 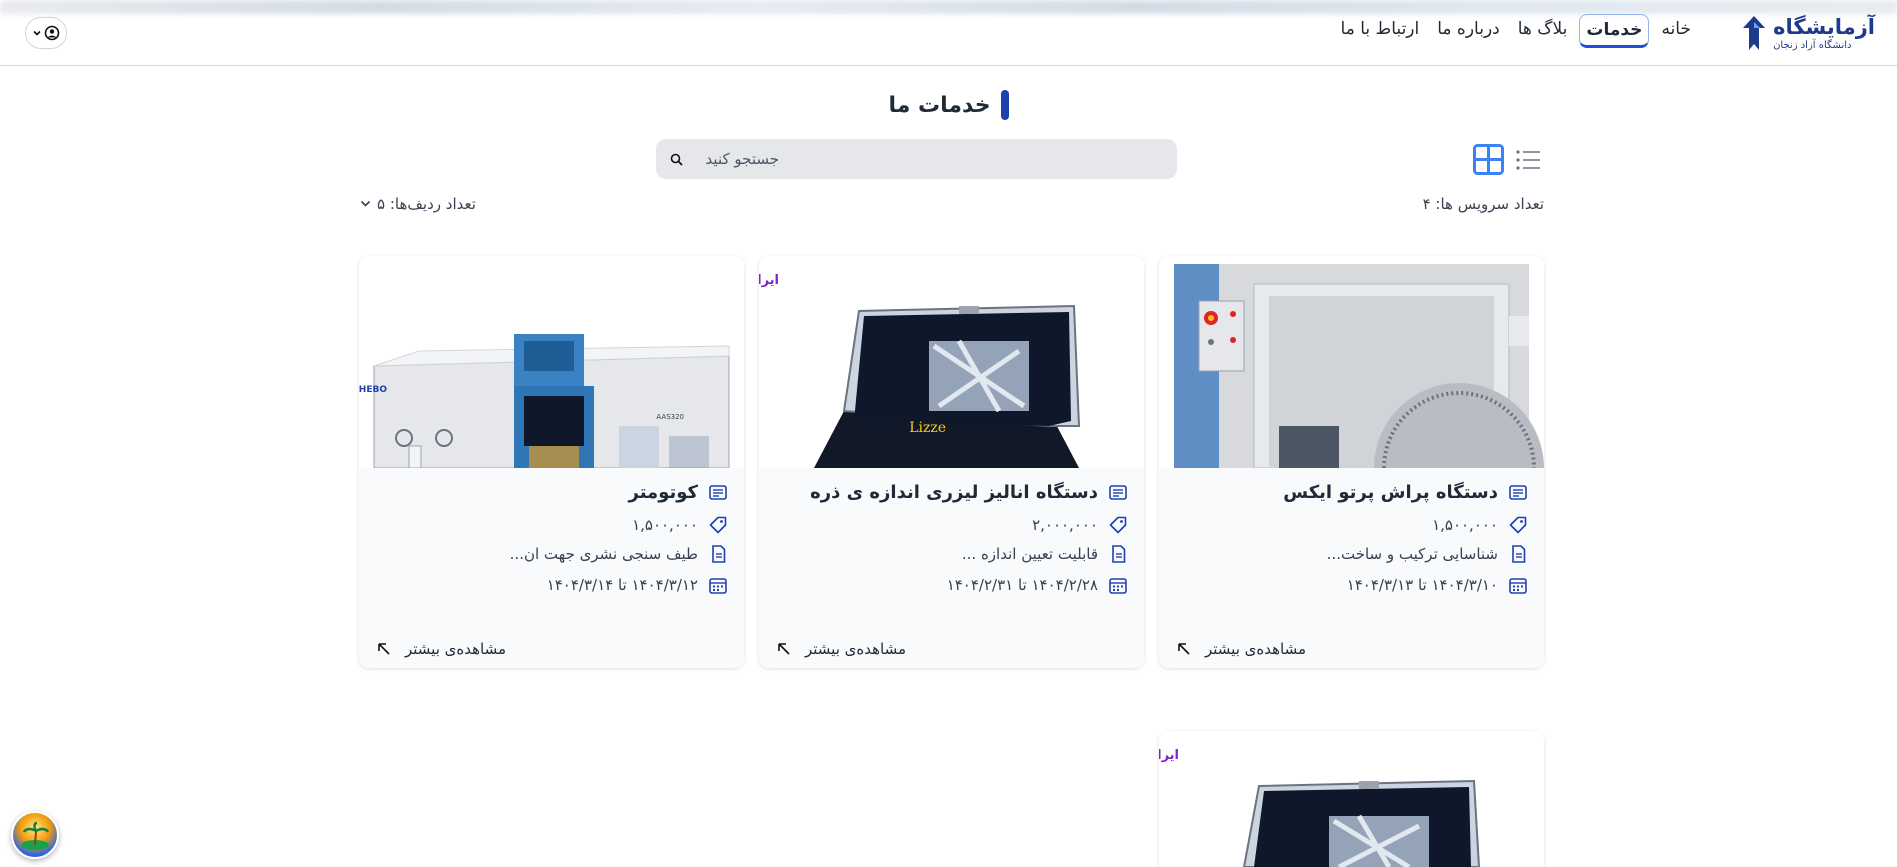 I want to click on service-title: دستگاه پراش پرتو ایکس, so click(x=1390, y=492).